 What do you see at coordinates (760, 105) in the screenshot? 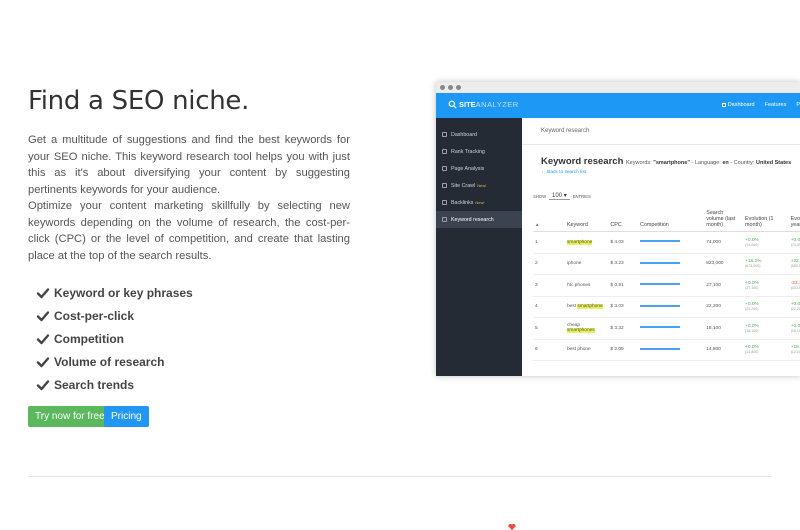
I see `app-nav: Dashboard Features P` at bounding box center [760, 105].